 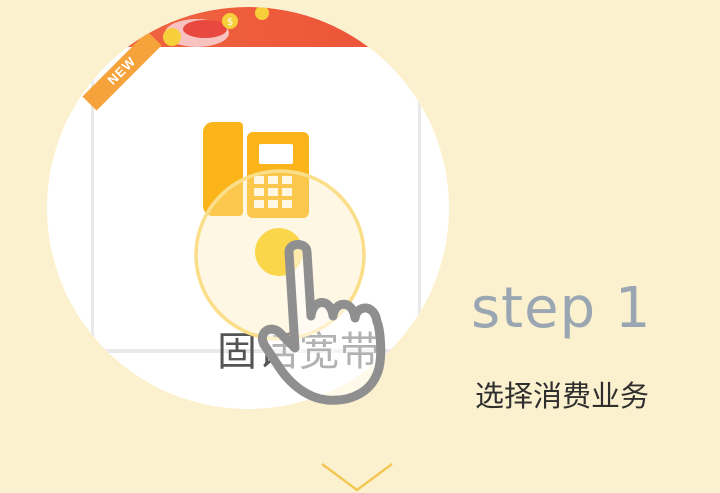 I want to click on red-envelope-coins-icon: $, so click(x=216, y=27).